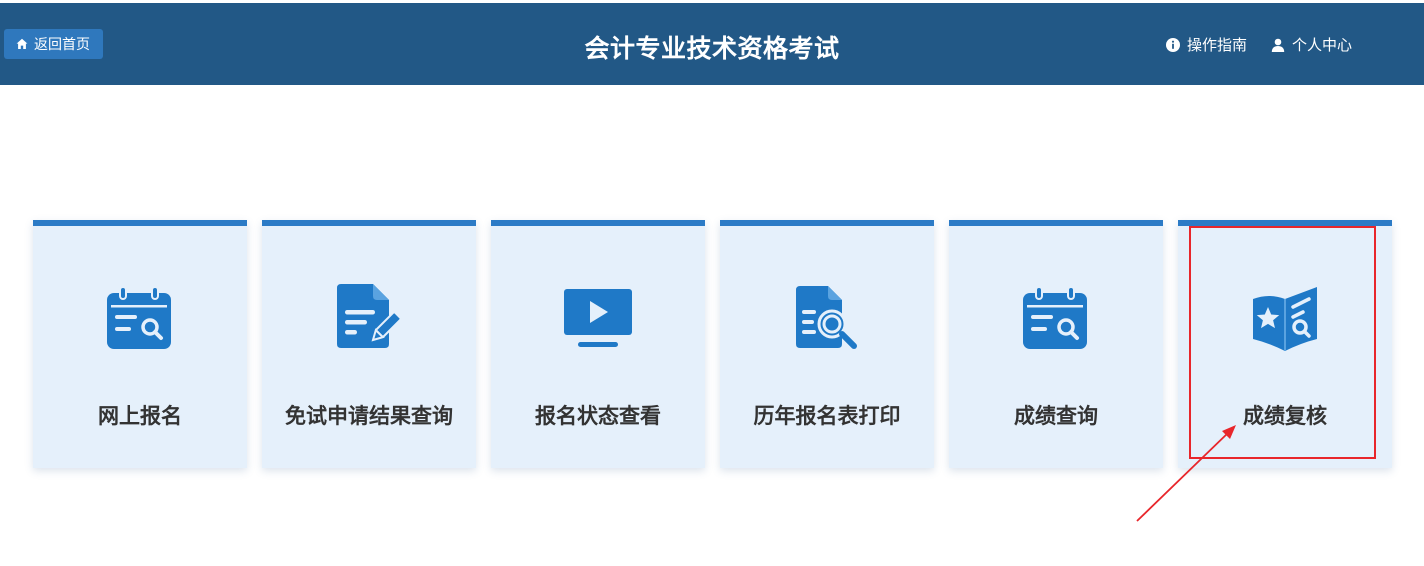 The image size is (1424, 566). What do you see at coordinates (598, 416) in the screenshot?
I see `card-label: 报名状态查看` at bounding box center [598, 416].